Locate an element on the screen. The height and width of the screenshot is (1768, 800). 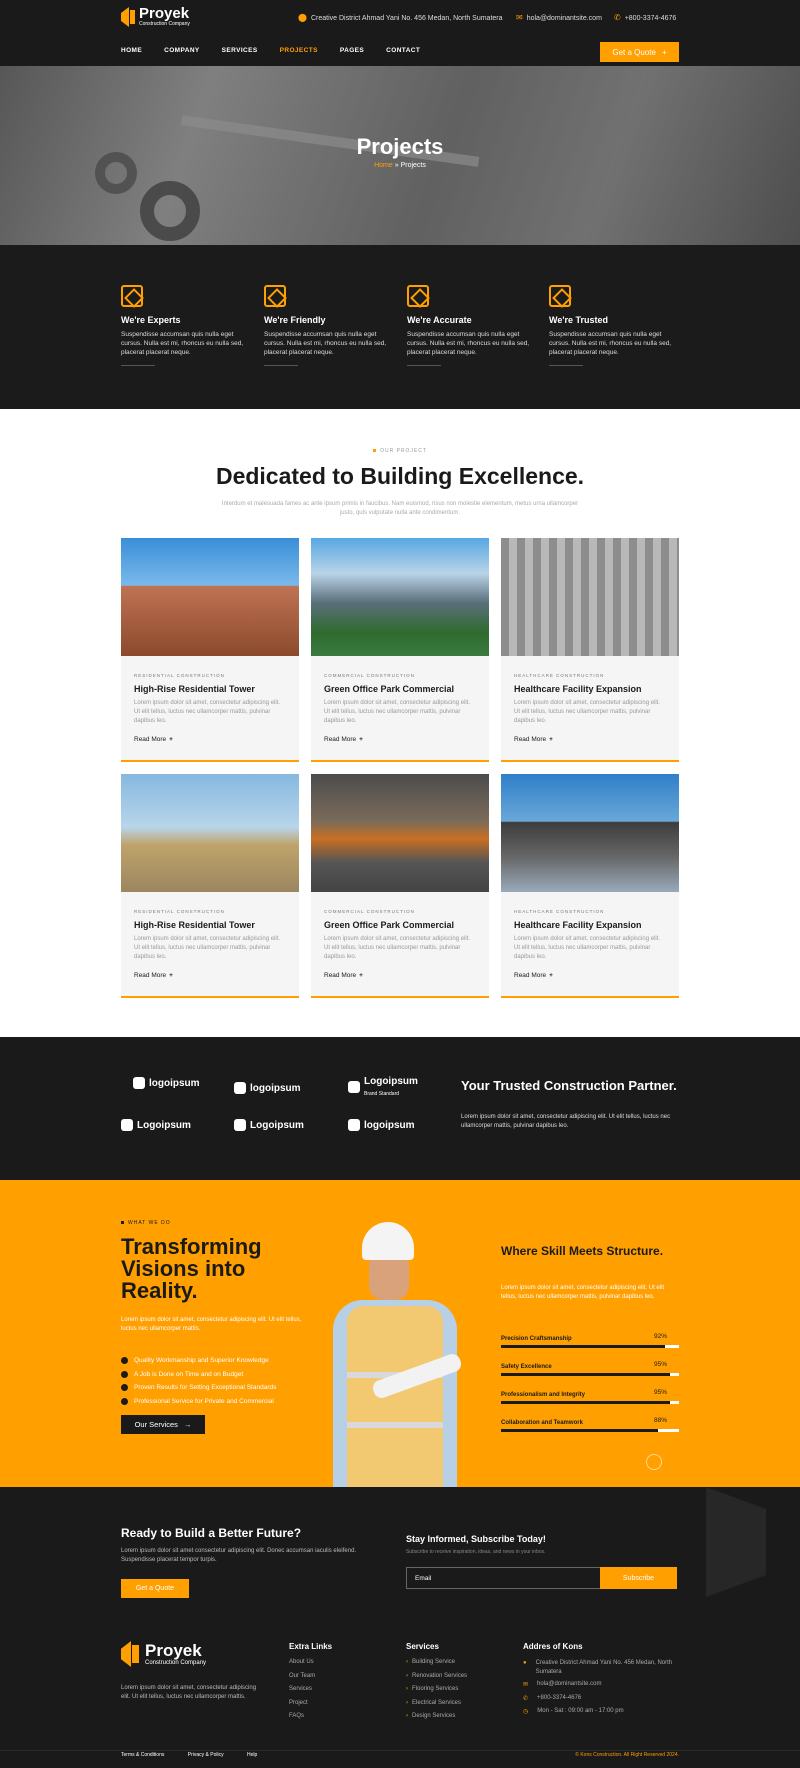
project-category: RESIDENTIAL CONSTRUCTION is located at coordinates (179, 911).